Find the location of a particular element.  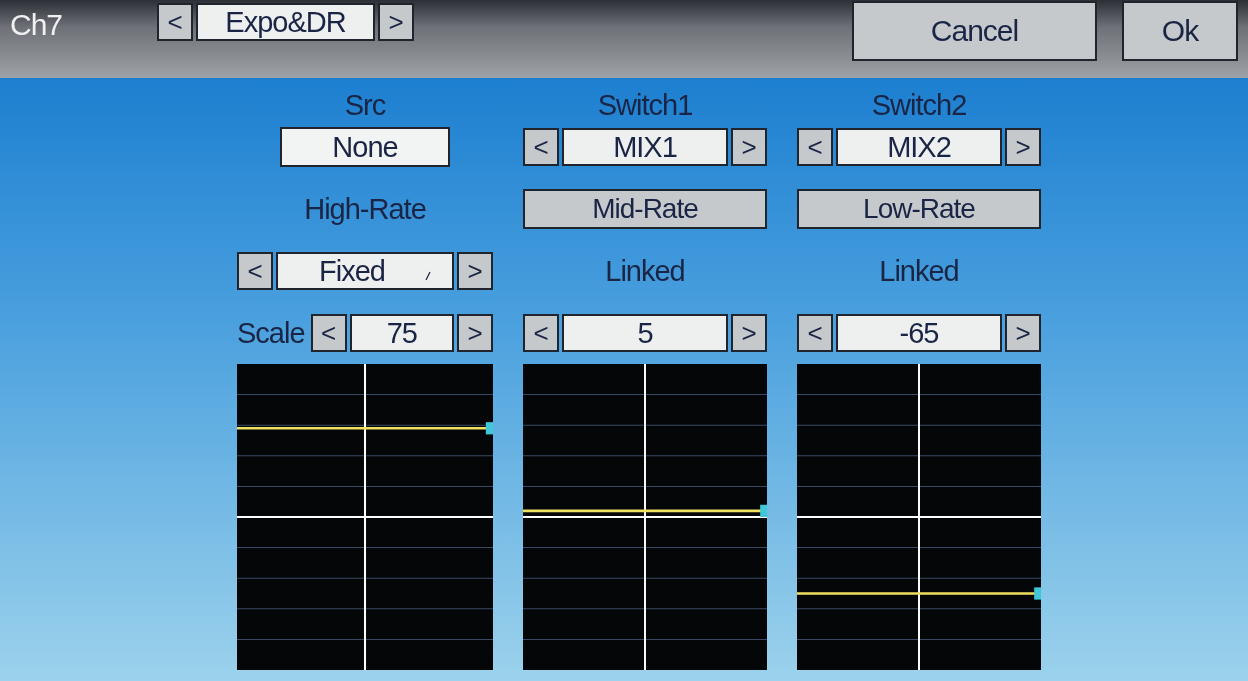

scale-label: Scale is located at coordinates (271, 333).